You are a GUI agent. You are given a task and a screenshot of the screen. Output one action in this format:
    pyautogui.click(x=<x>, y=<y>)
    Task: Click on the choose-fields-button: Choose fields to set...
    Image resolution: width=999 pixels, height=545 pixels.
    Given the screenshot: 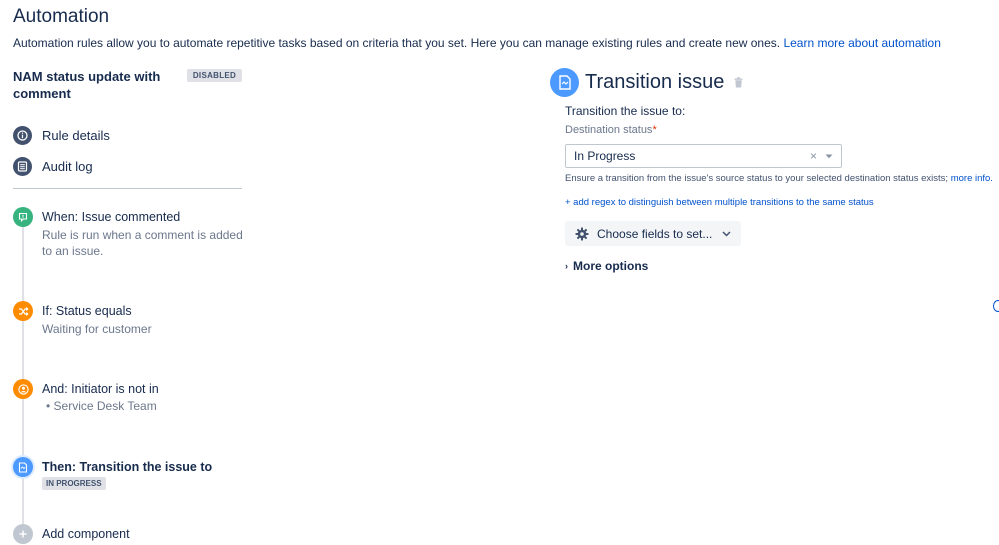 What is the action you would take?
    pyautogui.click(x=653, y=233)
    